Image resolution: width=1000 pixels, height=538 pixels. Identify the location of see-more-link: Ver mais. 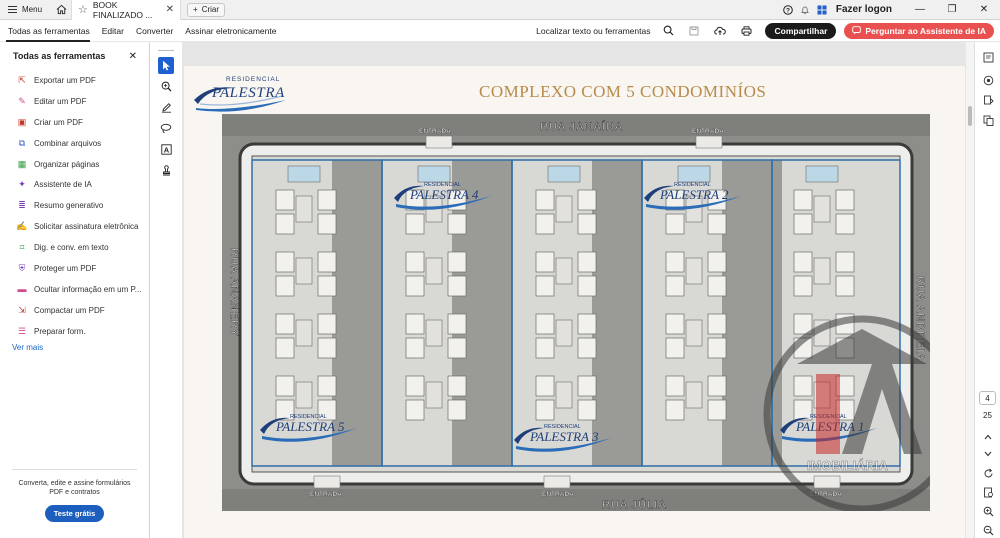
(74, 347).